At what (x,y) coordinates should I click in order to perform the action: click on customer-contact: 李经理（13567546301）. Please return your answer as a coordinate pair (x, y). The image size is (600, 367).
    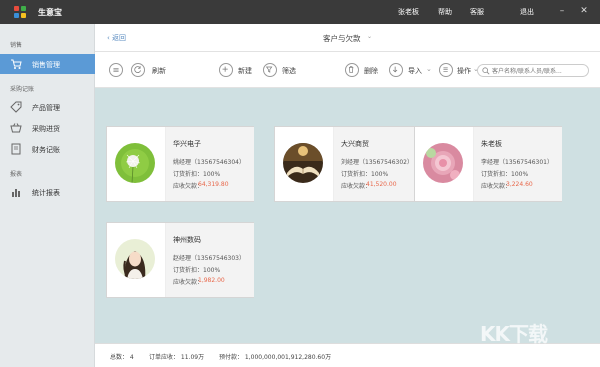
    Looking at the image, I should click on (517, 162).